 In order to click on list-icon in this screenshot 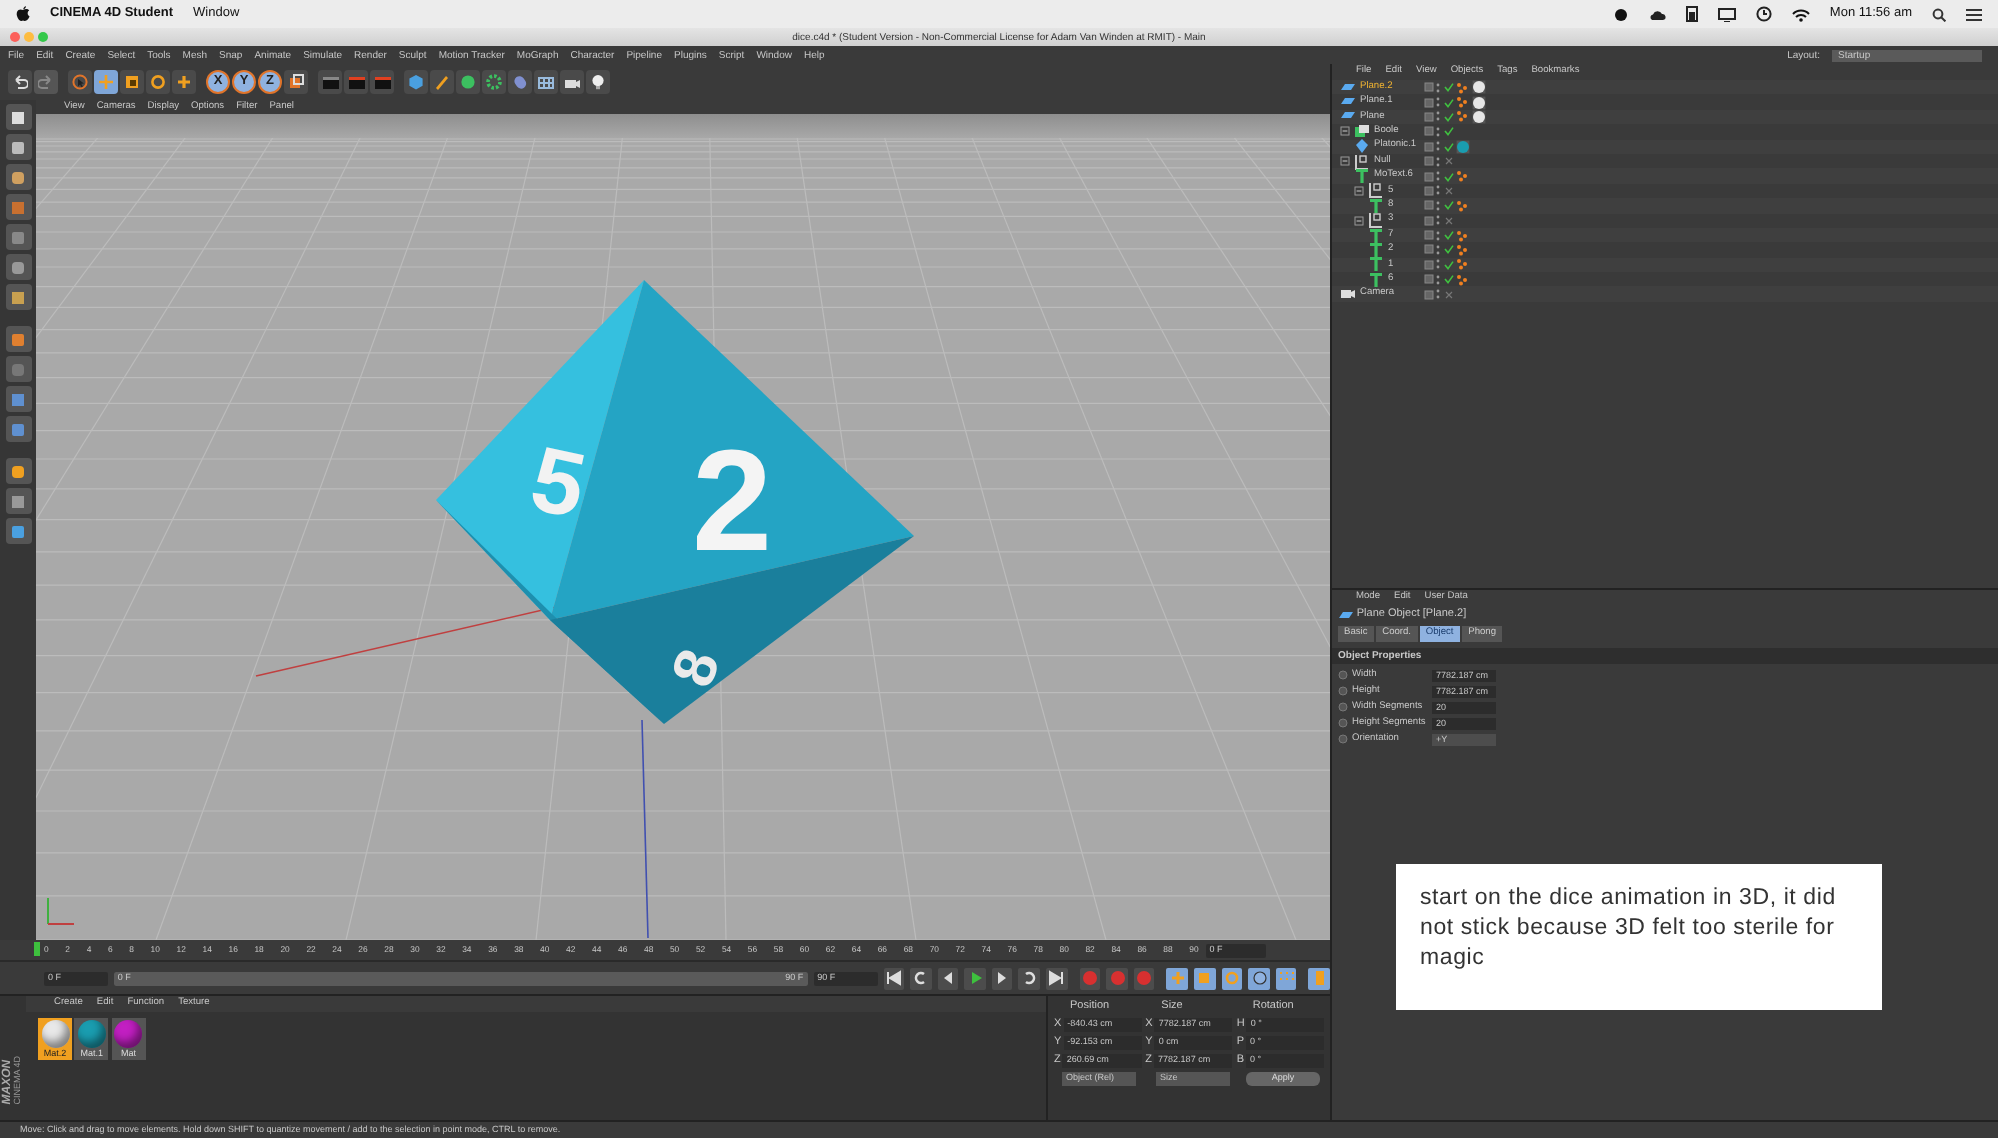, I will do `click(1974, 14)`.